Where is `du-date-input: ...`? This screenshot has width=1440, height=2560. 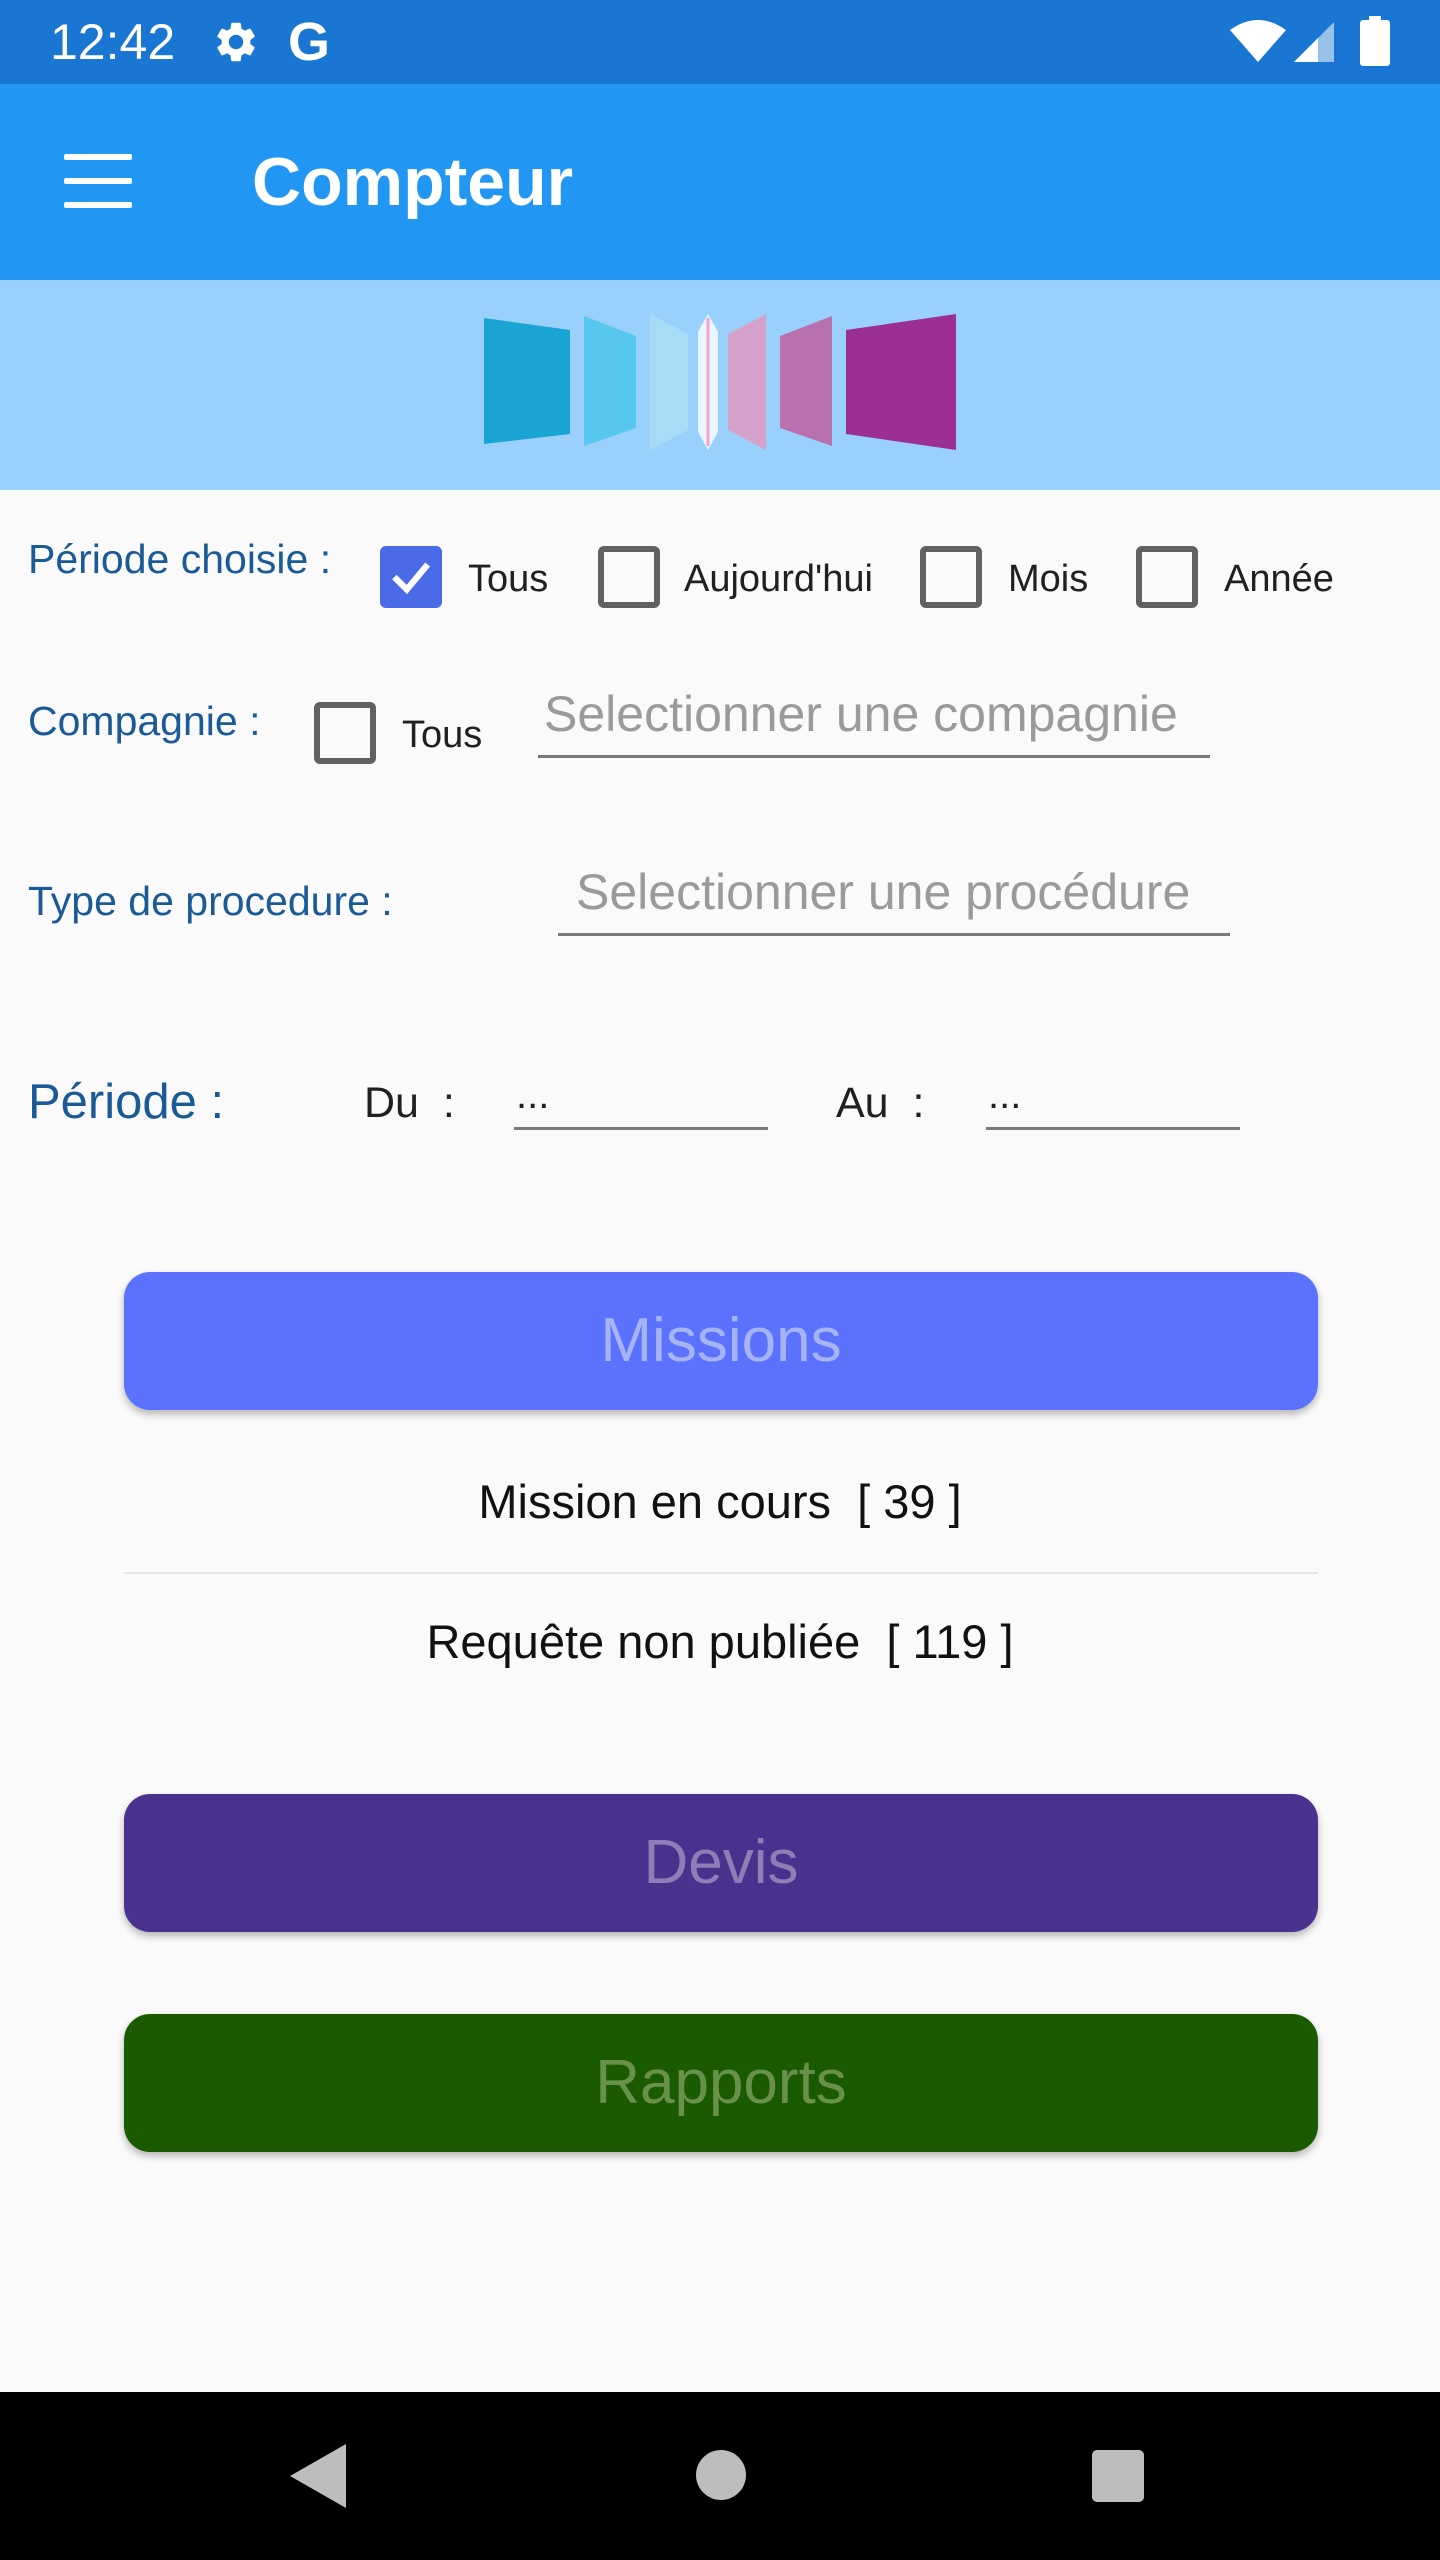
du-date-input: ... is located at coordinates (641, 1100).